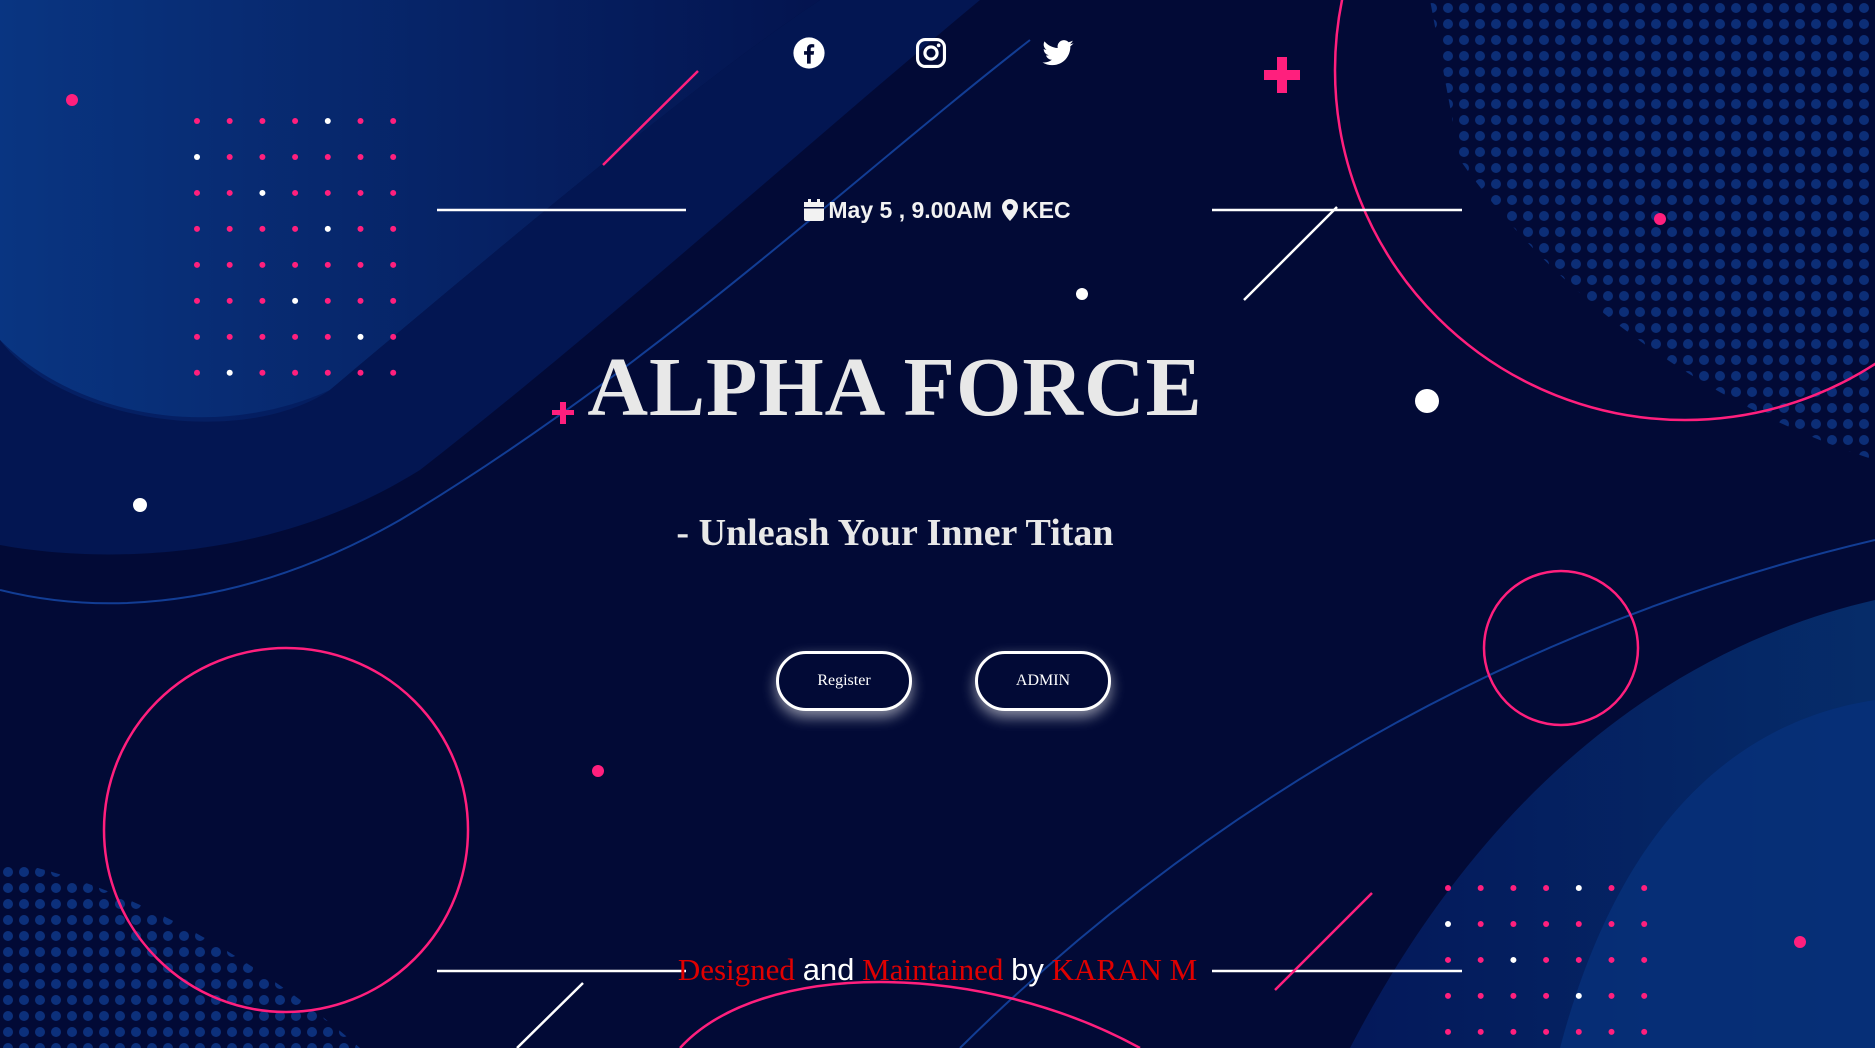  Describe the element at coordinates (814, 210) in the screenshot. I see `calendar-icon` at that location.